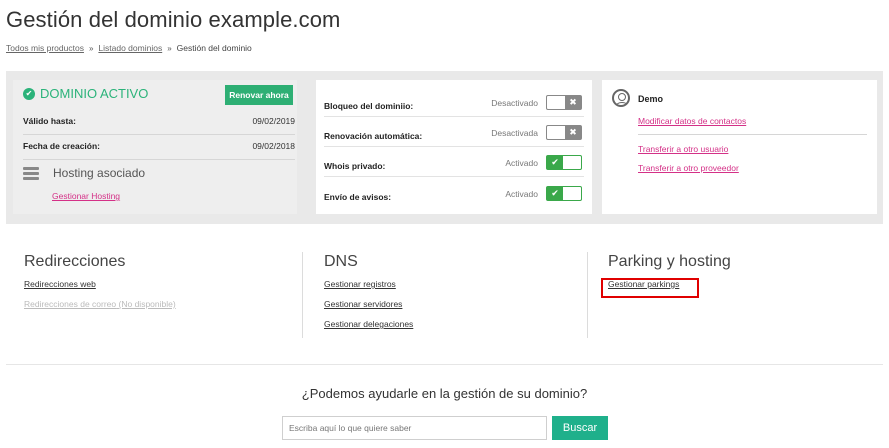  I want to click on page-title: Gestión del dominio example.com, so click(173, 19).